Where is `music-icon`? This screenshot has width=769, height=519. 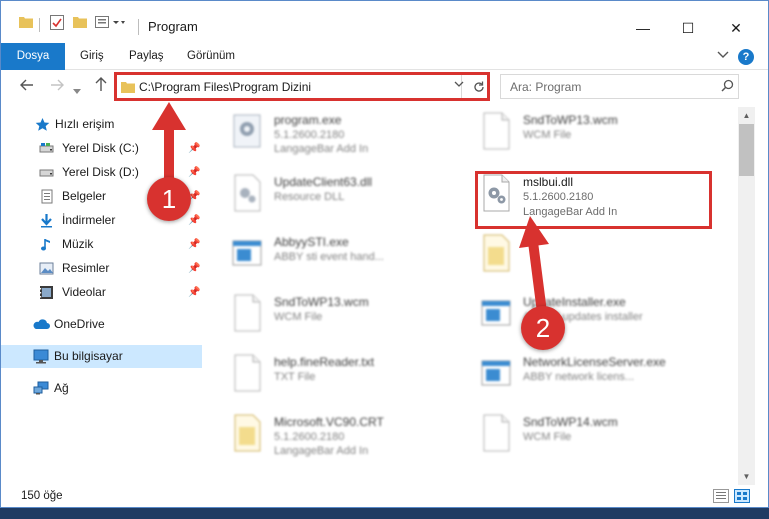 music-icon is located at coordinates (46, 244).